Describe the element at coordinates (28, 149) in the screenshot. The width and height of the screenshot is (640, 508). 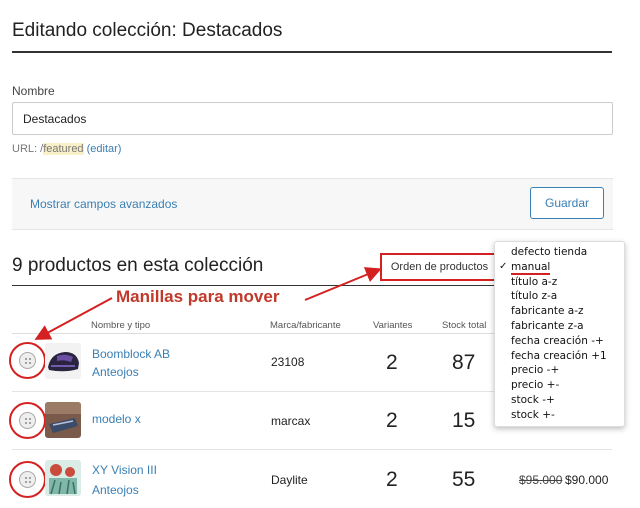
I see `url-prefix: URL: /` at that location.